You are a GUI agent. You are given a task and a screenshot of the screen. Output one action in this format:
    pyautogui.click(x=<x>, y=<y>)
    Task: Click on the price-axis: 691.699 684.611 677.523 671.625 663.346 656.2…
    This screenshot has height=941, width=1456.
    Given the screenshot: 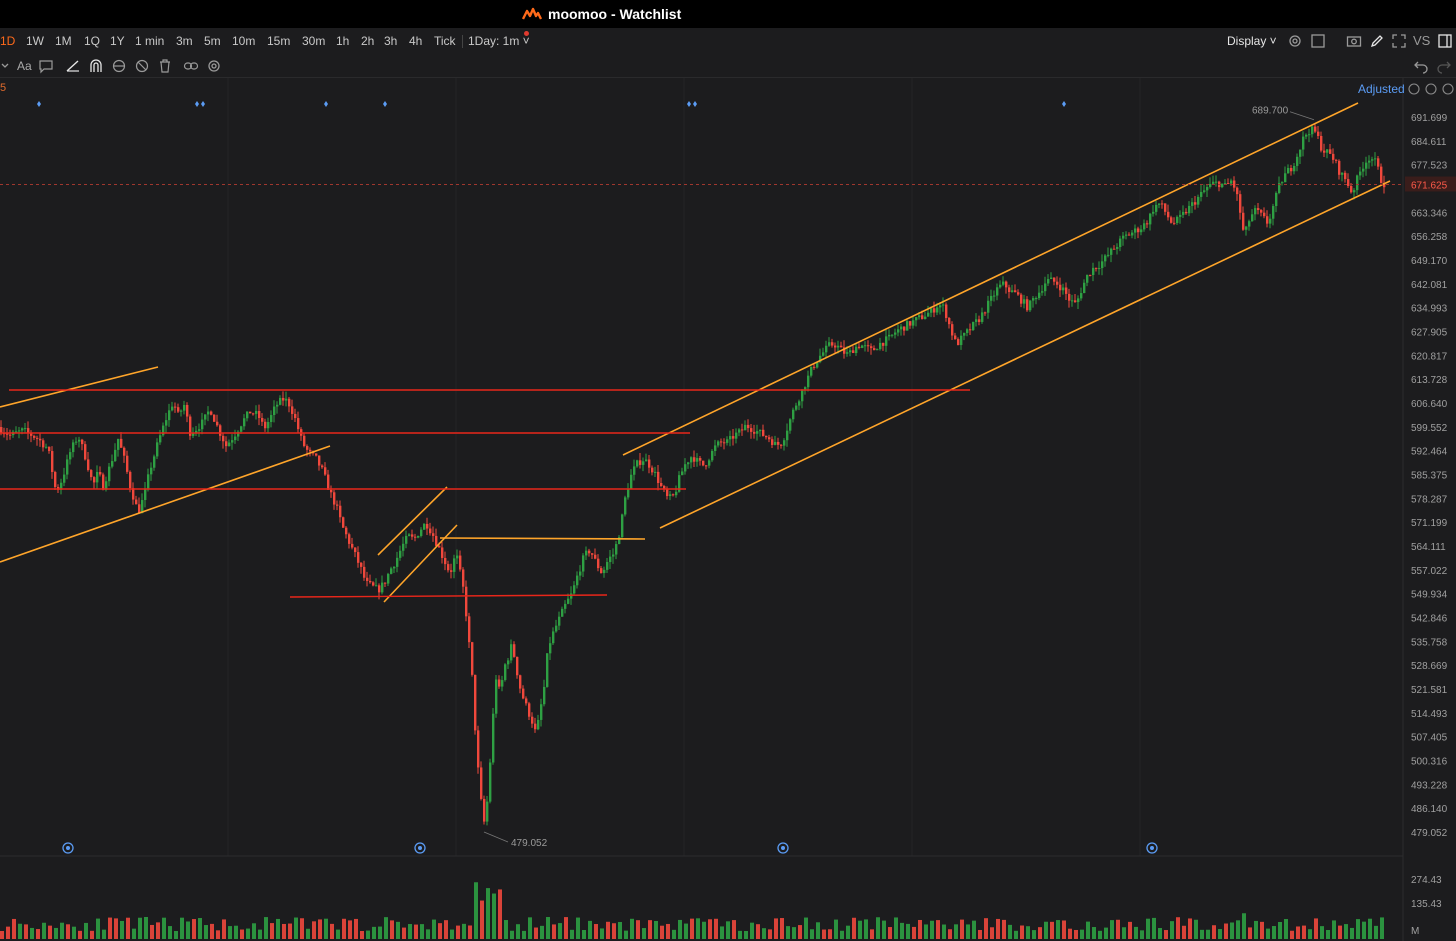 What is the action you would take?
    pyautogui.click(x=1430, y=510)
    